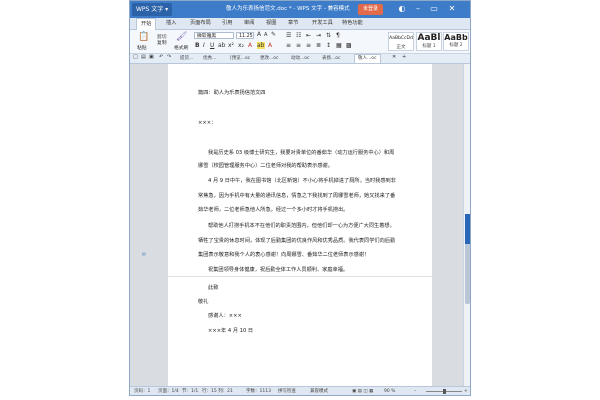 This screenshot has height=400, width=600. I want to click on style-normal: AaBbCcDd 正文, so click(401, 41).